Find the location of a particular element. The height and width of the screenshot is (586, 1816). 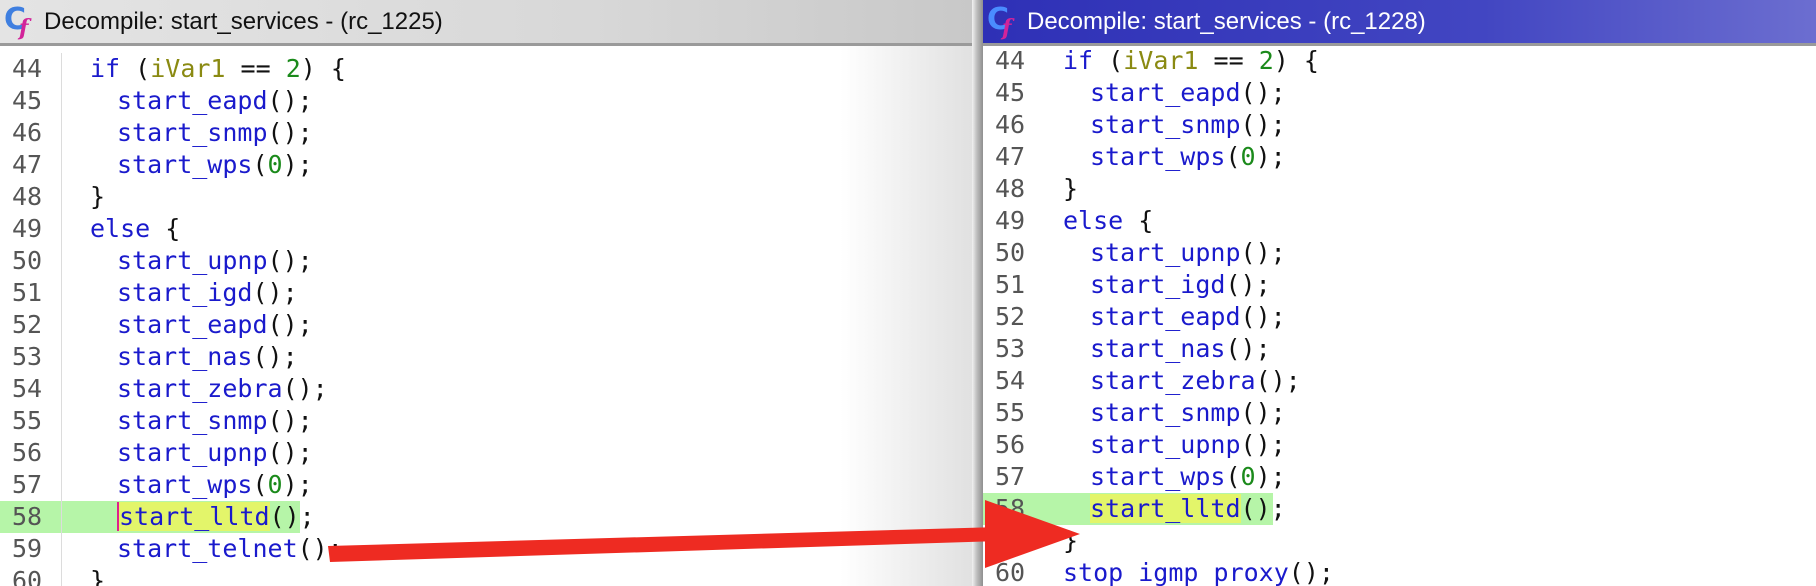

line-number: 52 is located at coordinates (1010, 316).